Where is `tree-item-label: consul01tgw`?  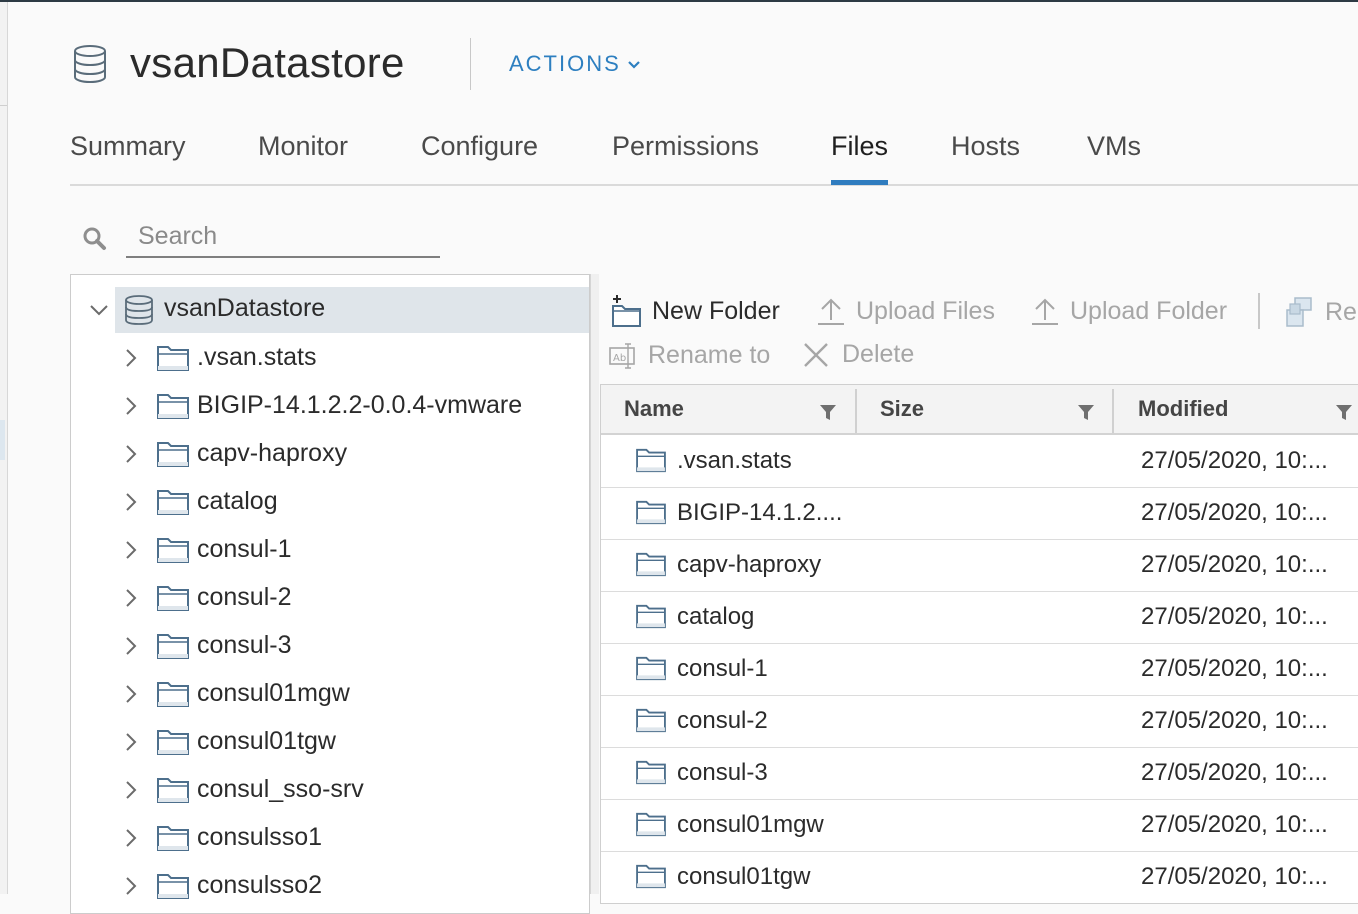 tree-item-label: consul01tgw is located at coordinates (266, 741).